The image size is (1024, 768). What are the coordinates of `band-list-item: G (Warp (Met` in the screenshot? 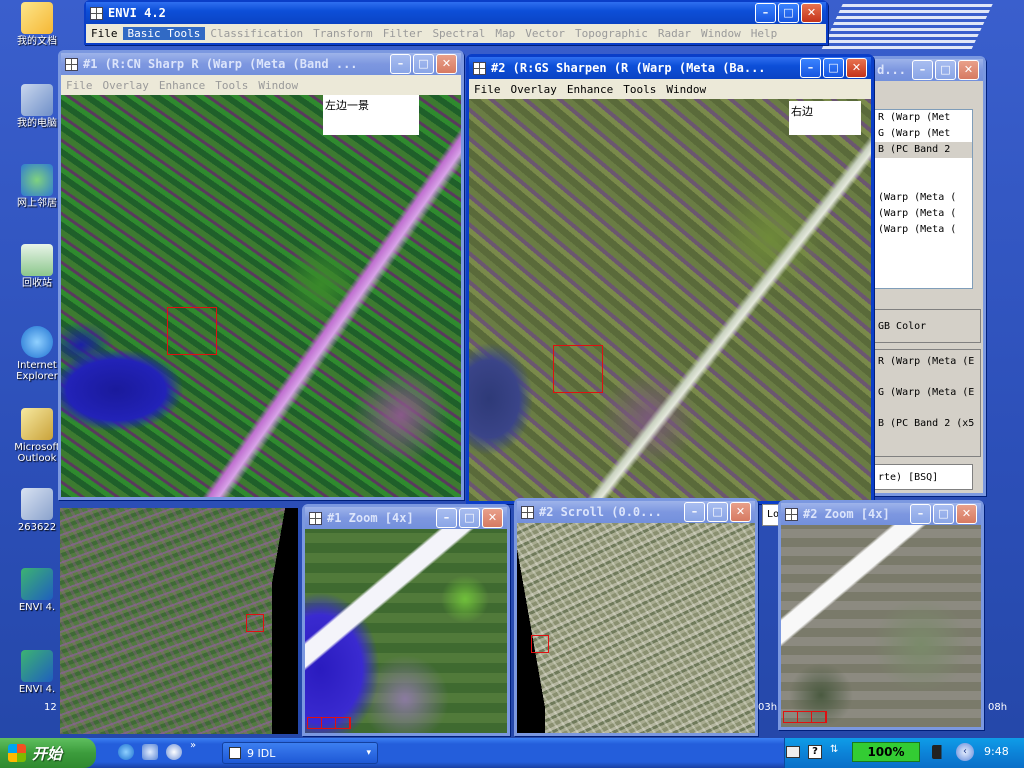 It's located at (923, 134).